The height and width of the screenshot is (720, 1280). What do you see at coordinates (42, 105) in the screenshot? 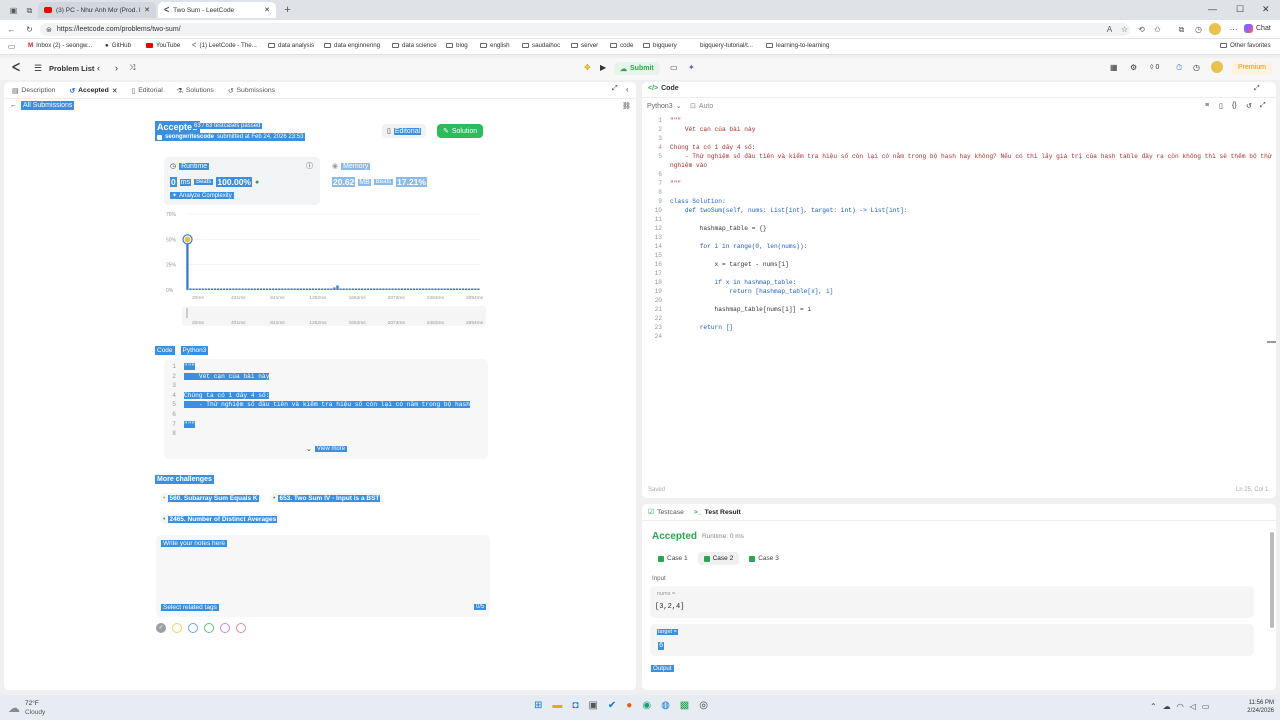
I see `back-to-submissions: ← All Submissions` at bounding box center [42, 105].